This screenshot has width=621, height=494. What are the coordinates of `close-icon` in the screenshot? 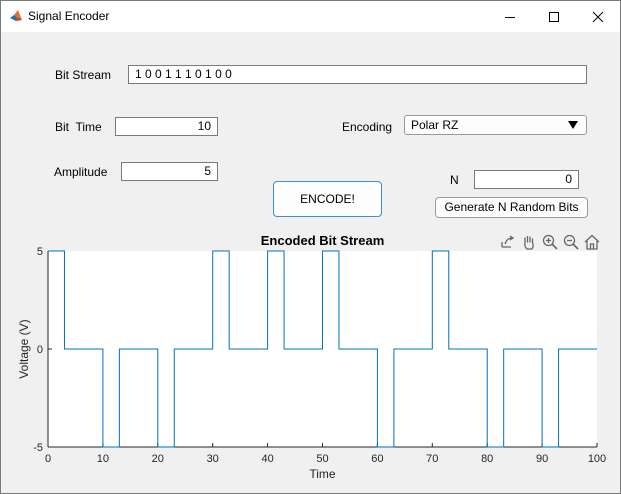 It's located at (598, 16).